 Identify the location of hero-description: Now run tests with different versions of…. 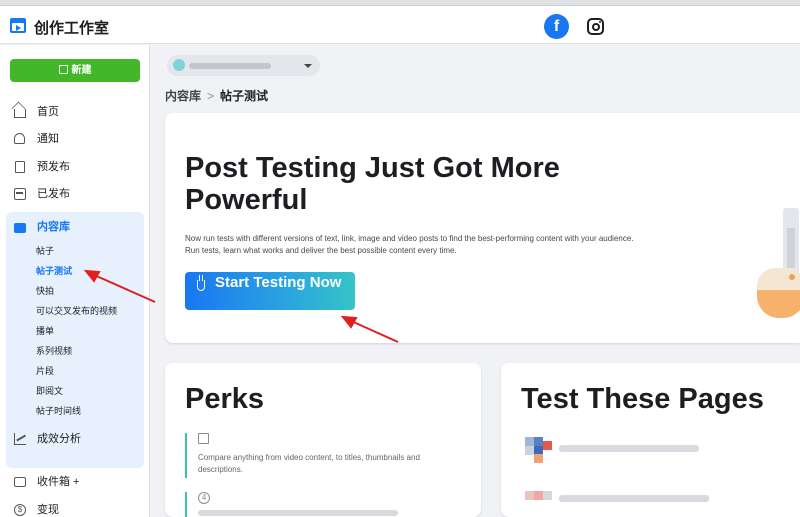
(445, 245).